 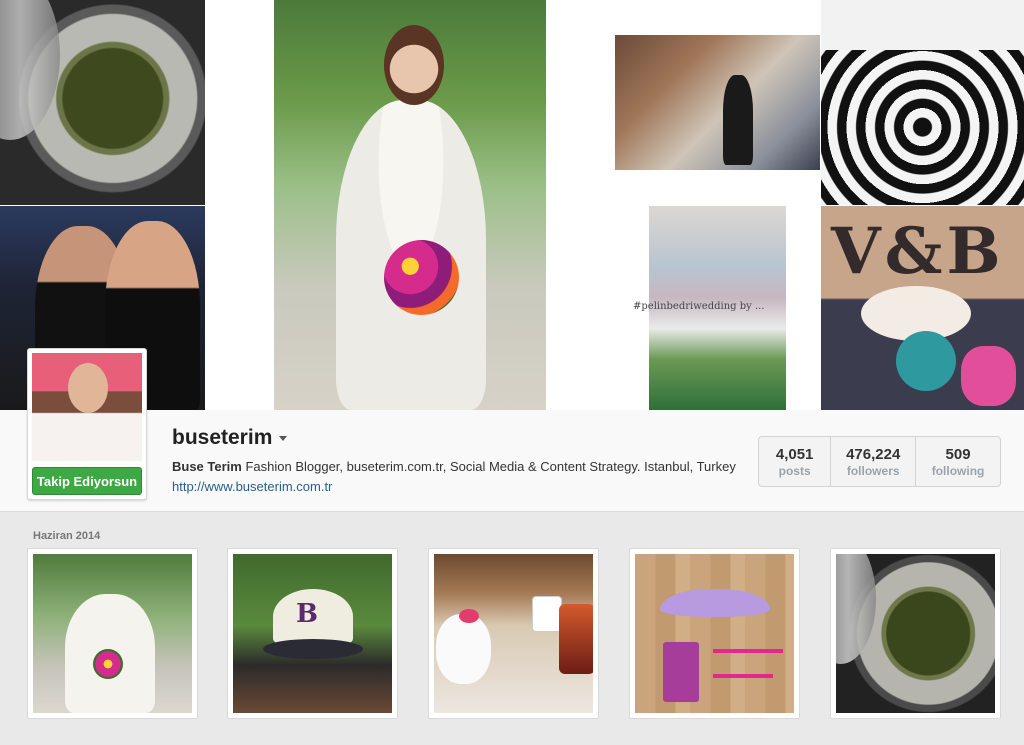 I want to click on avatar-card: Takip Ediyorsun, so click(x=87, y=424).